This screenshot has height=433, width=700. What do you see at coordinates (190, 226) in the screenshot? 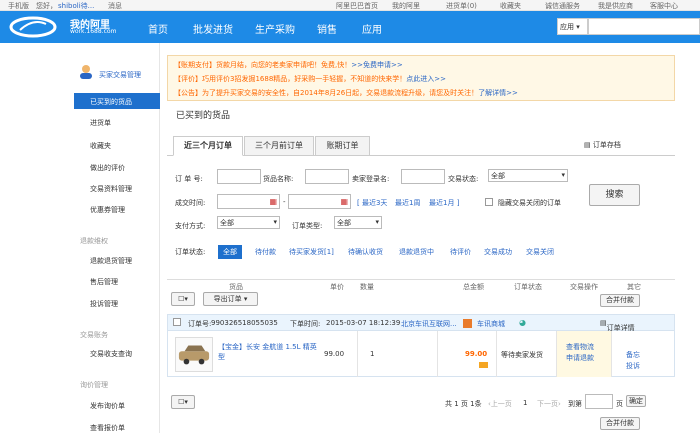
I see `pay-way-label: 支付方式:` at bounding box center [190, 226].